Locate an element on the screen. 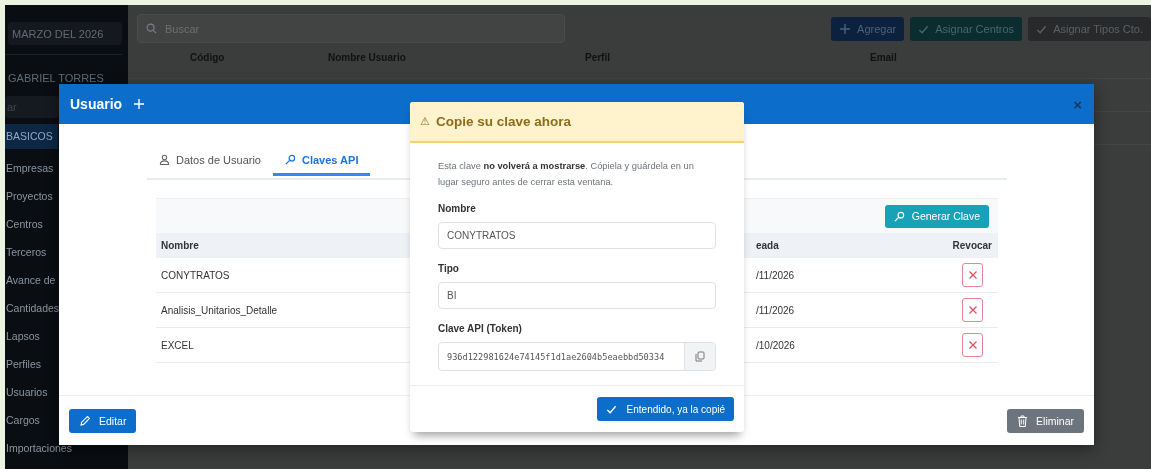 The height and width of the screenshot is (469, 1151). person-icon is located at coordinates (164, 159).